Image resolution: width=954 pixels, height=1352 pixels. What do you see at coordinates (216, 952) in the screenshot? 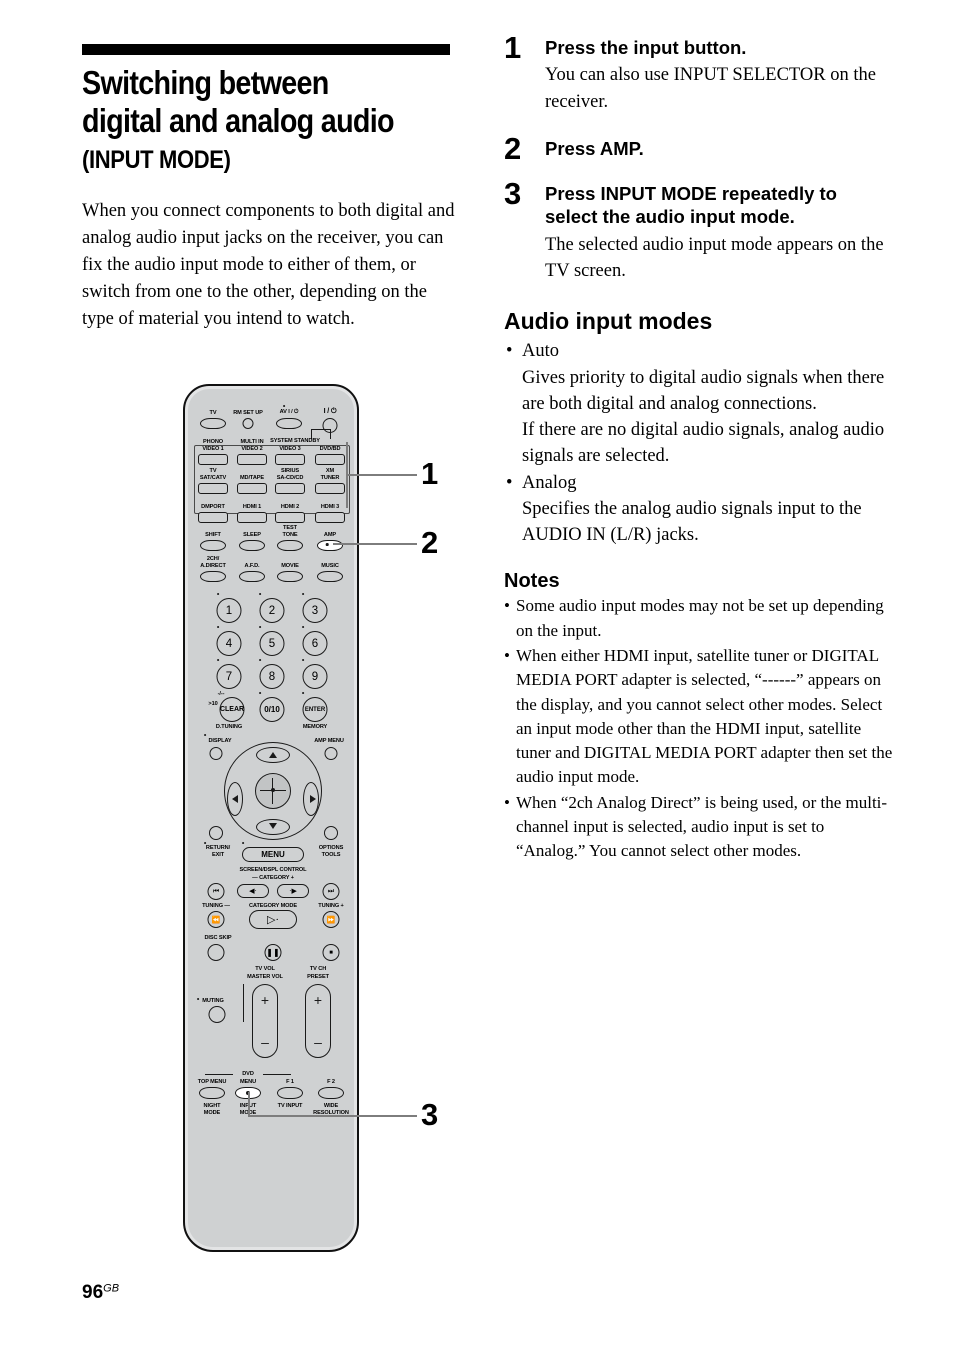
I see `remote-button-disc-skip` at bounding box center [216, 952].